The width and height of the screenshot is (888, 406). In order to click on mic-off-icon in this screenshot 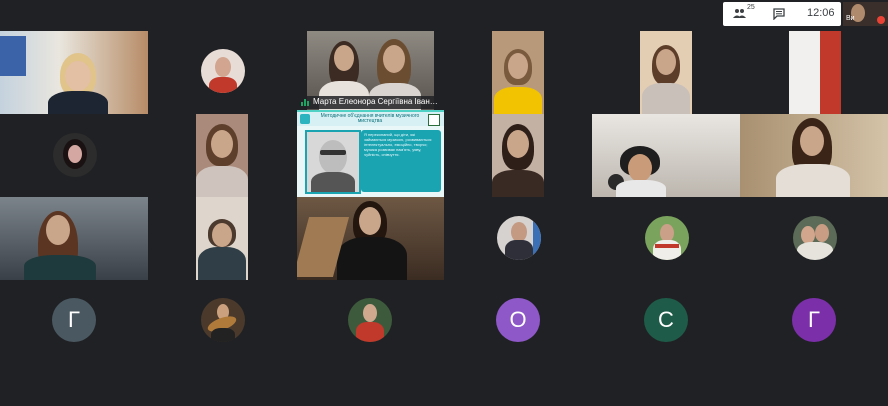, I will do `click(881, 20)`.